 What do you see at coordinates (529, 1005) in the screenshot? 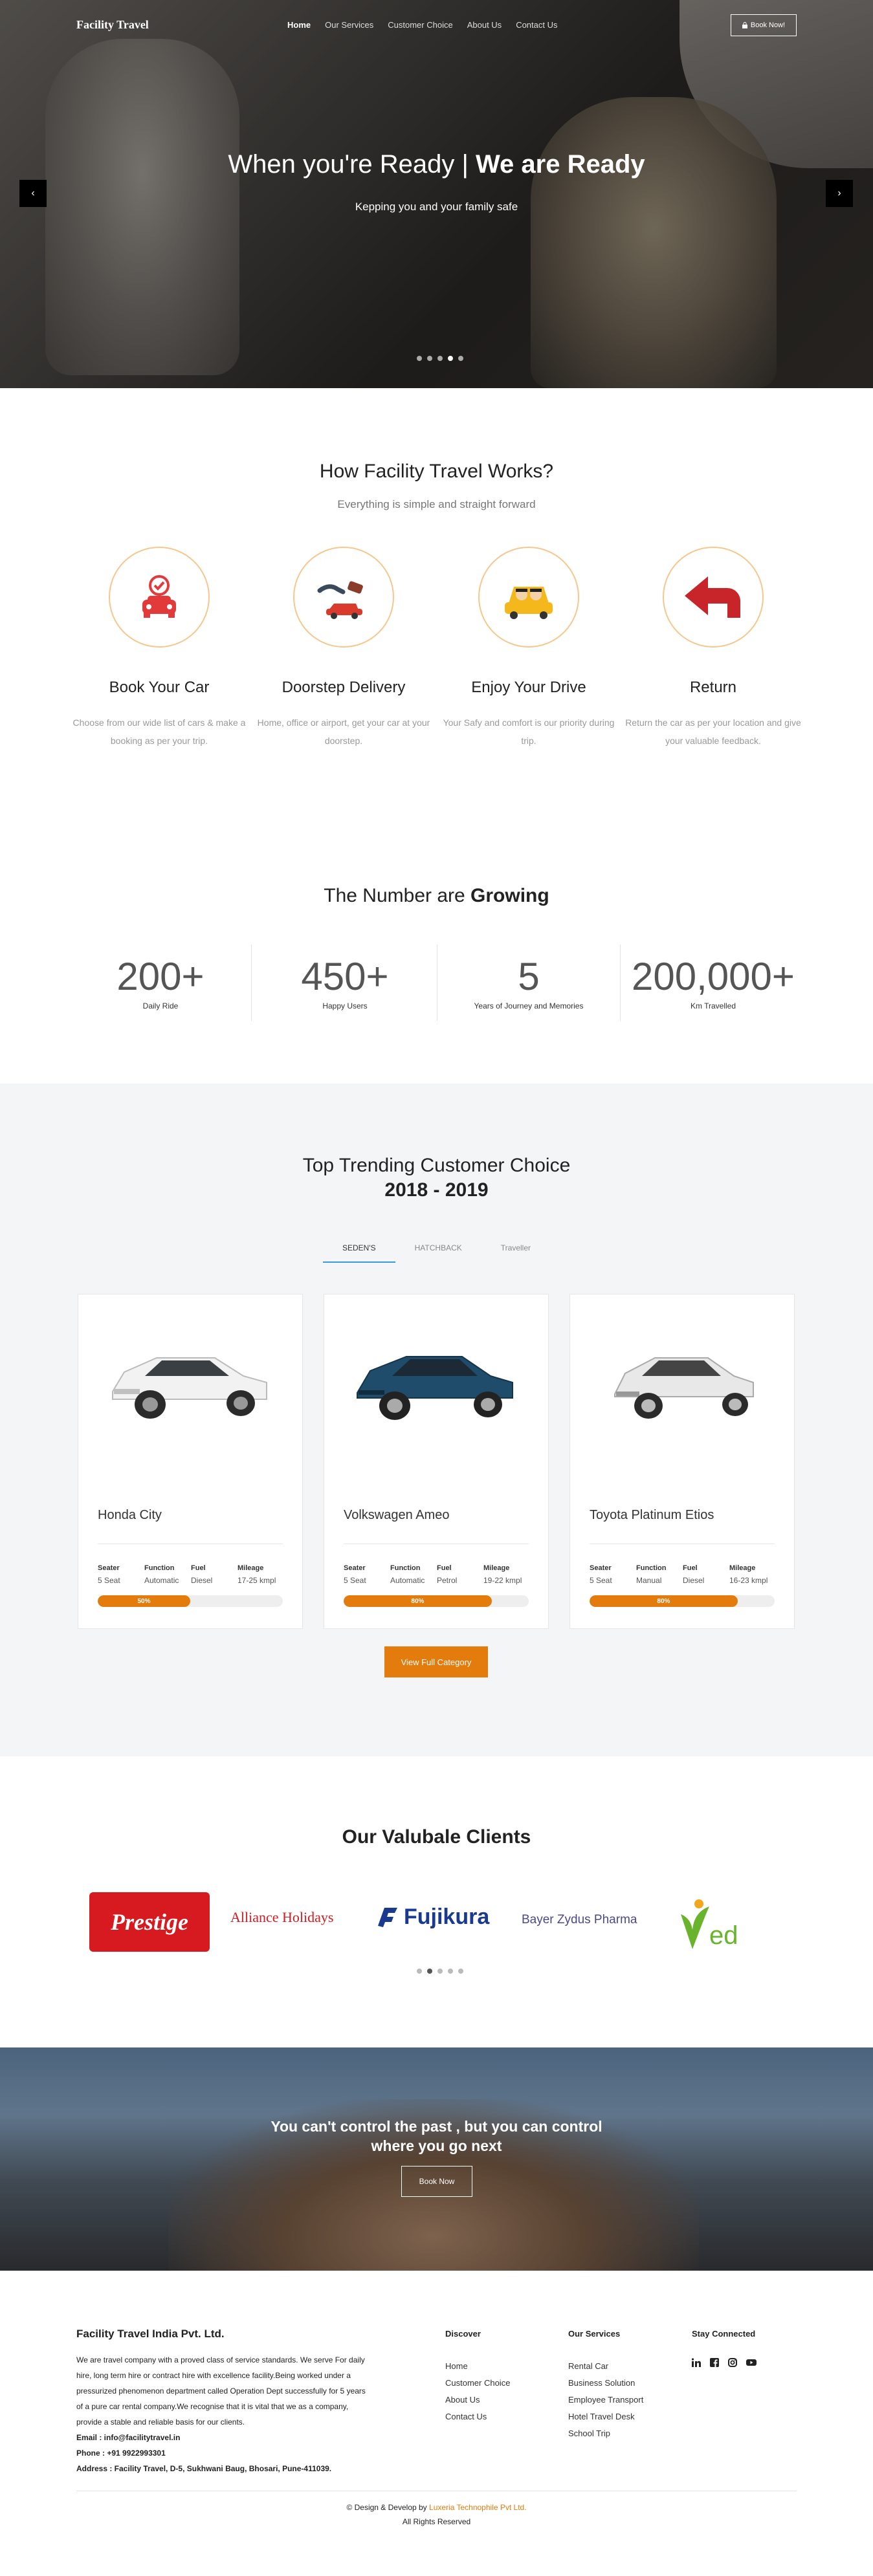
I see `stat-label: Years of Journey and Memories` at bounding box center [529, 1005].